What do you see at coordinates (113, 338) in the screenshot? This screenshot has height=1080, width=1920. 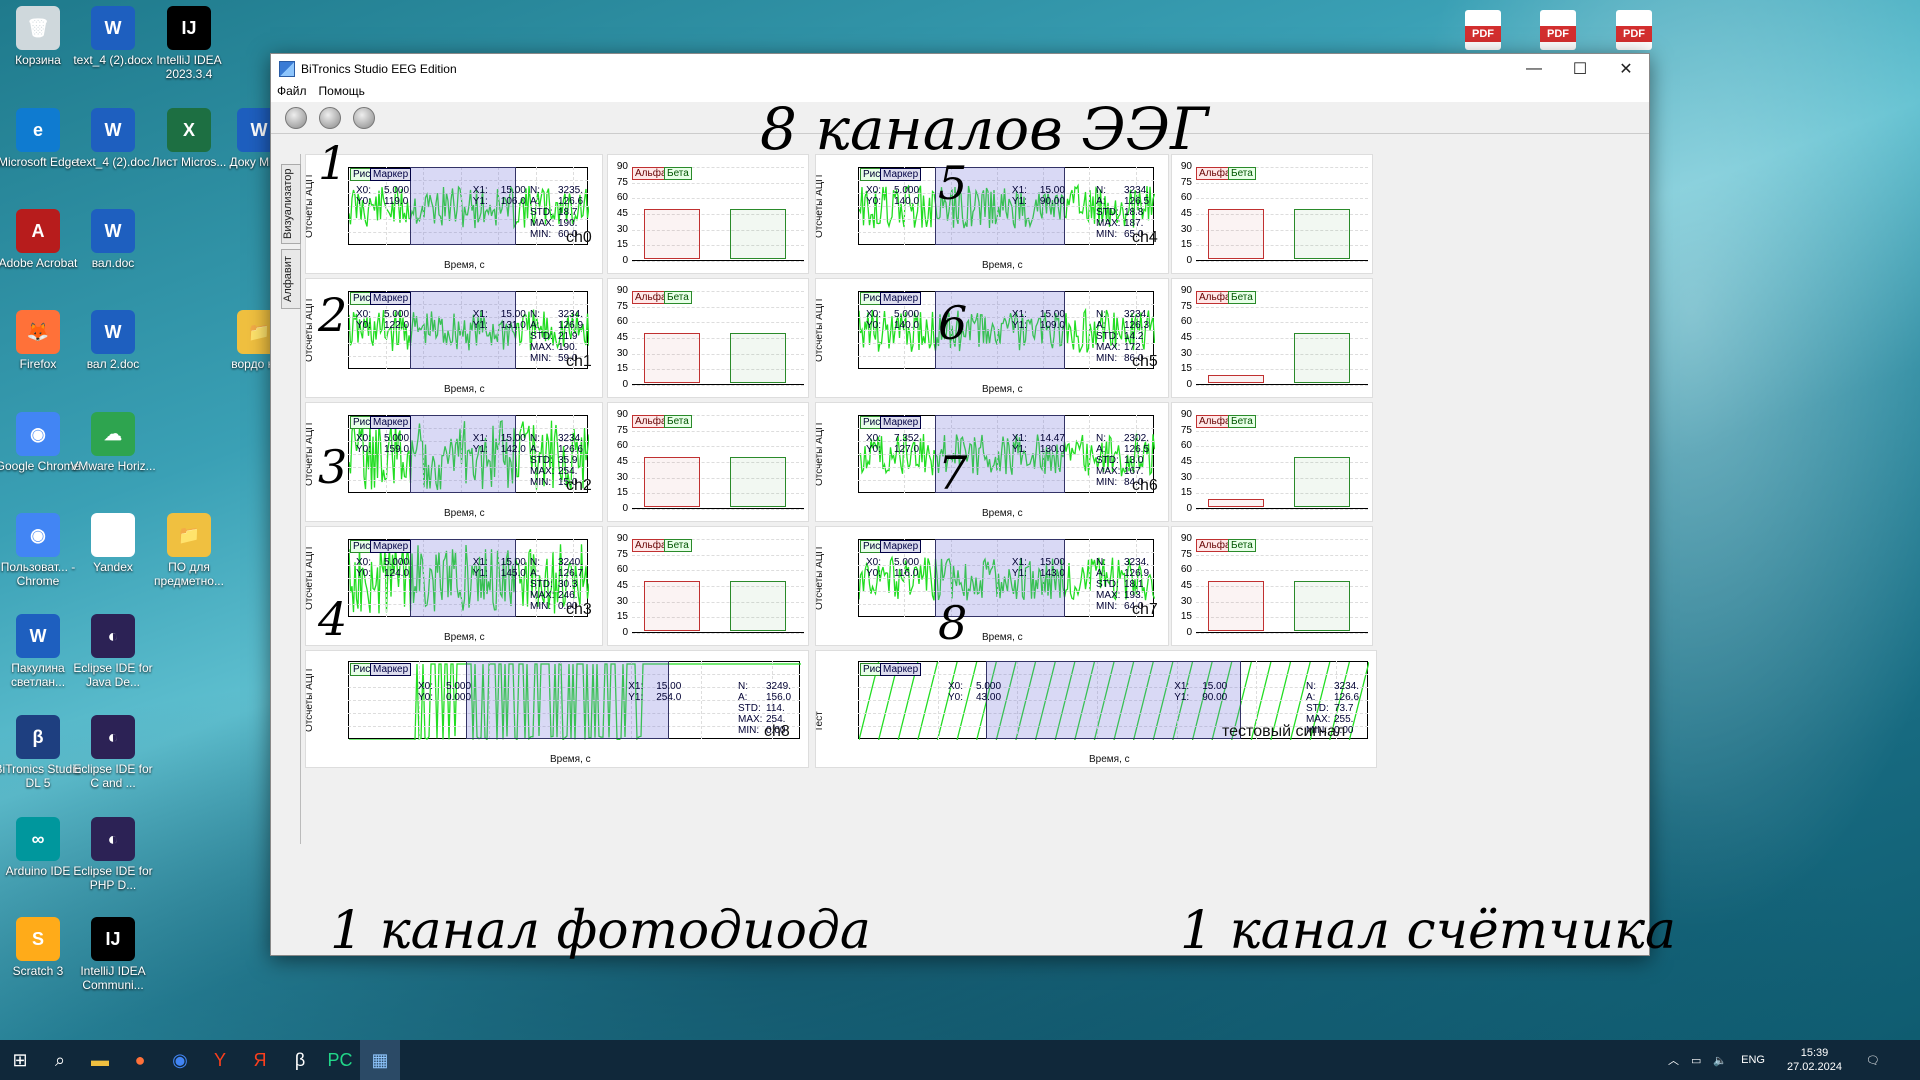 I see `desktop-icon: Wвал 2.doc` at bounding box center [113, 338].